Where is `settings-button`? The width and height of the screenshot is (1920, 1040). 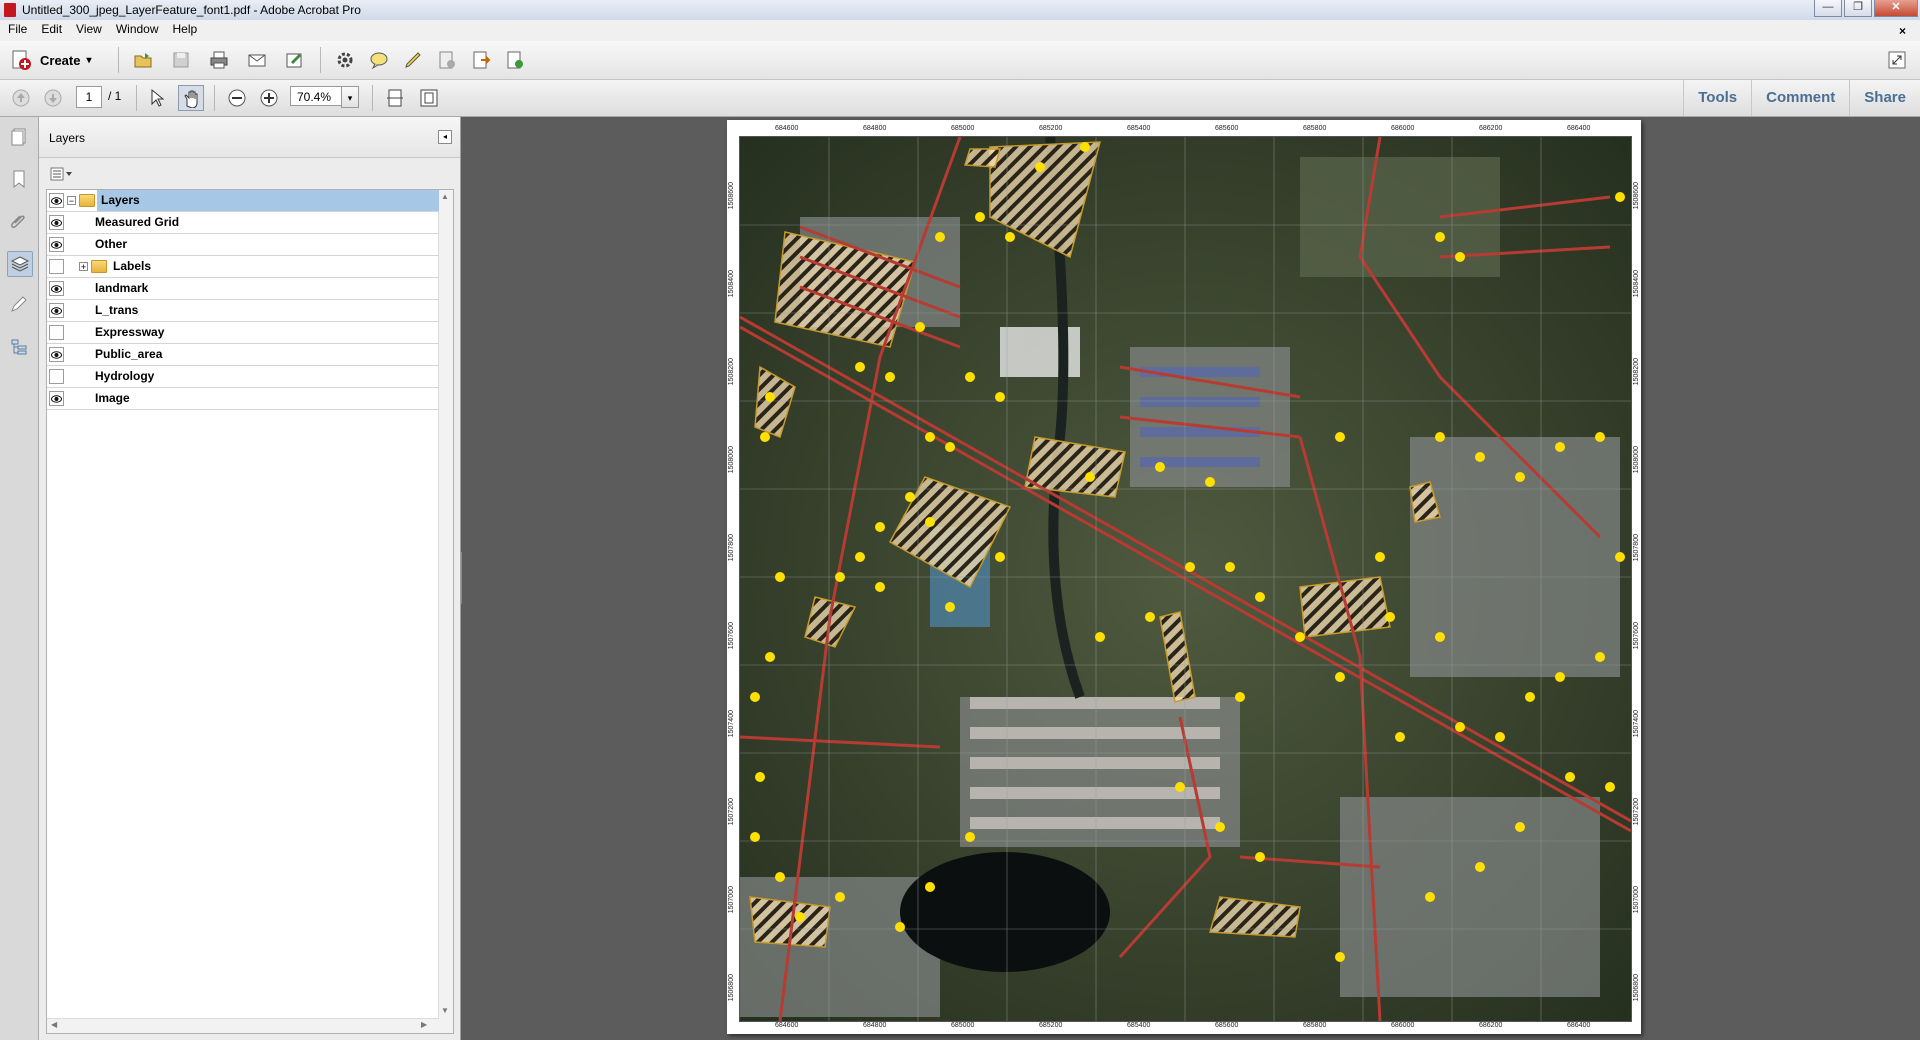 settings-button is located at coordinates (345, 60).